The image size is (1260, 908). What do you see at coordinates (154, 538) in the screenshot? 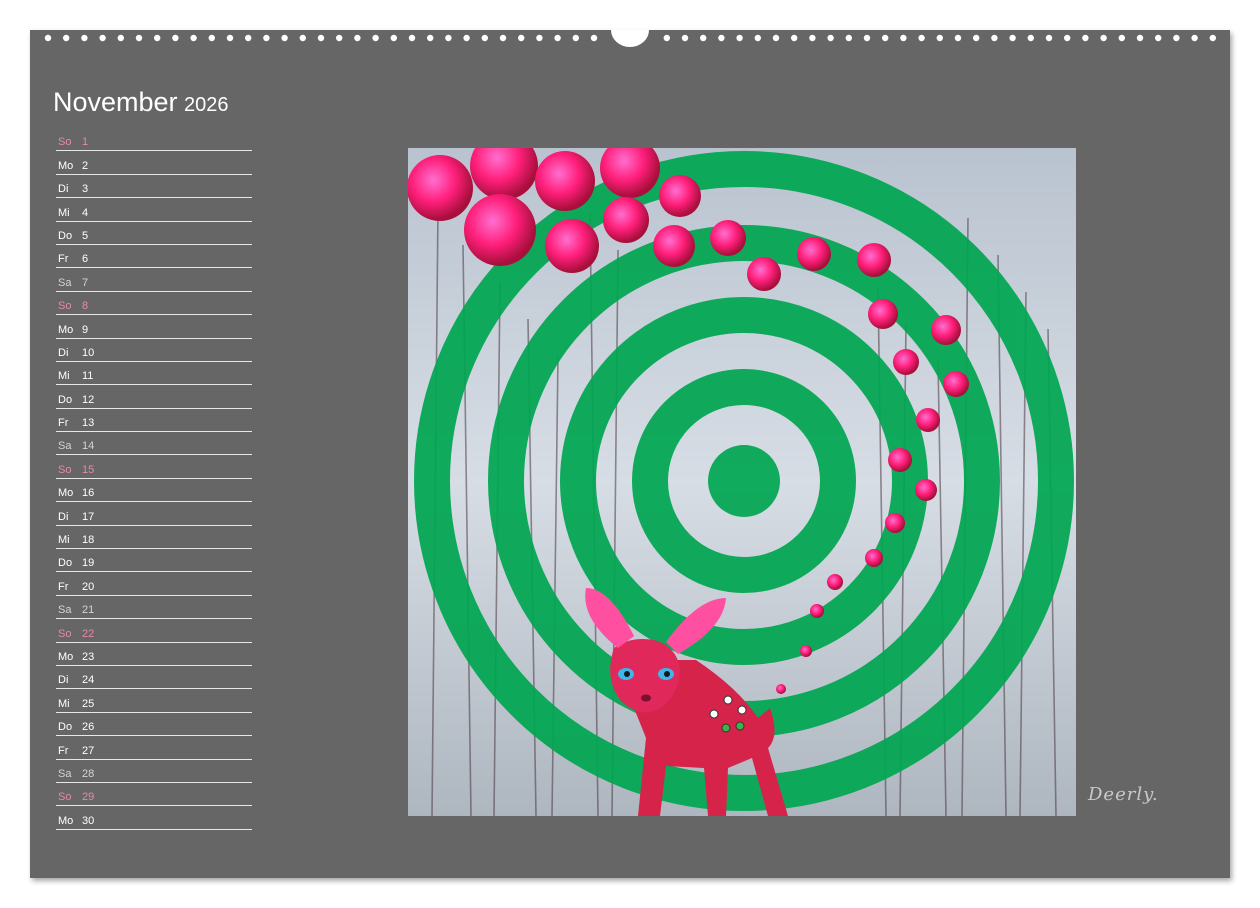
I see `day-row: Mi 18` at bounding box center [154, 538].